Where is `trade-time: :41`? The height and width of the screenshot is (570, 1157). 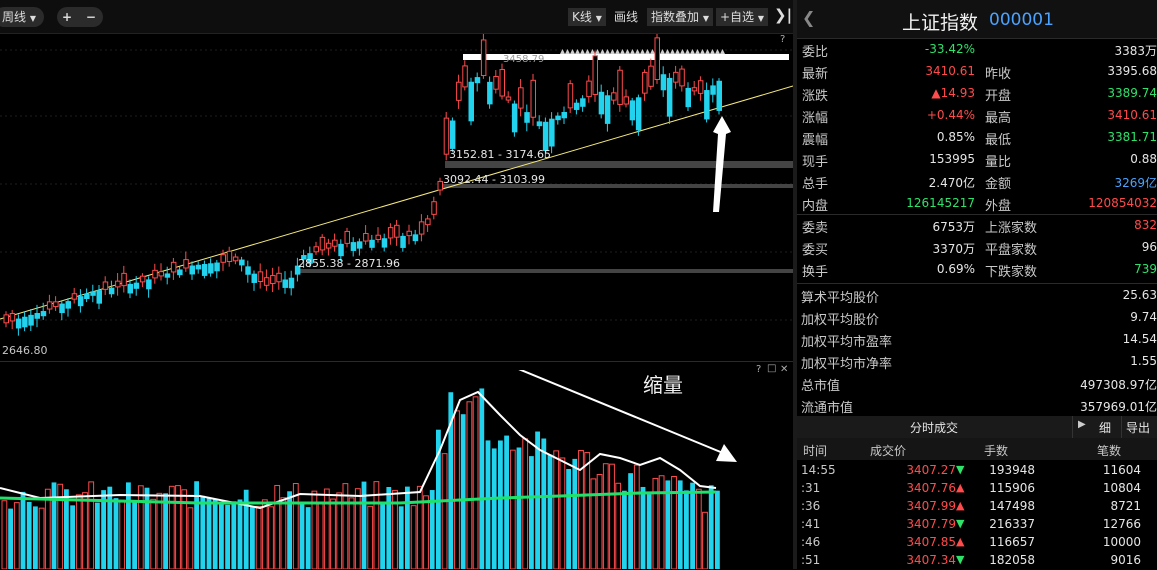
trade-time: :41 is located at coordinates (811, 524).